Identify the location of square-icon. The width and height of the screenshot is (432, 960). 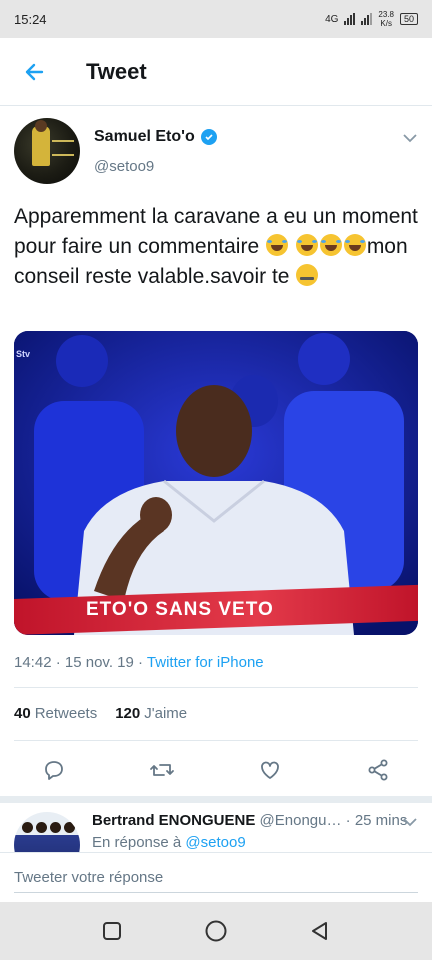
(112, 931).